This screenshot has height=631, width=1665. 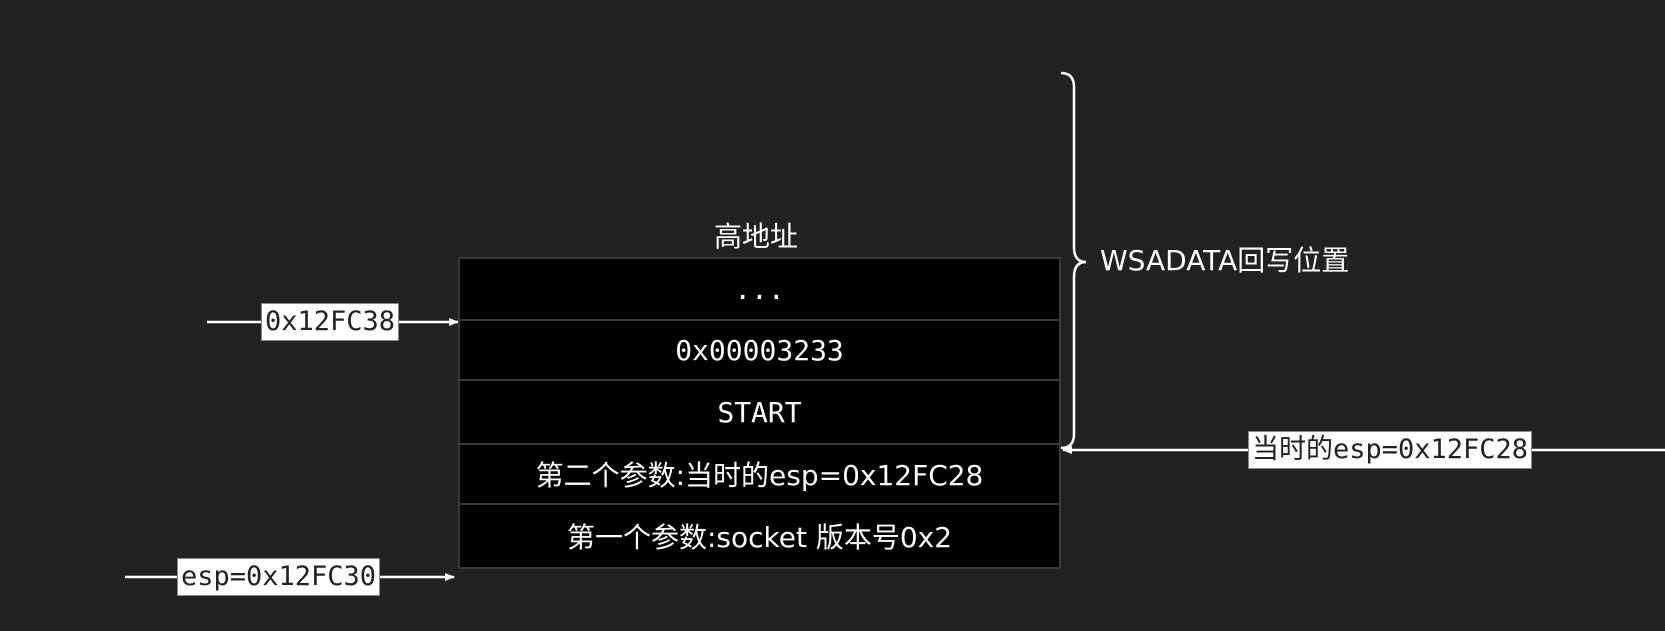 What do you see at coordinates (759, 474) in the screenshot?
I see `stack-cell-second-param: 第二个参数:当时的esp=0x12FC28` at bounding box center [759, 474].